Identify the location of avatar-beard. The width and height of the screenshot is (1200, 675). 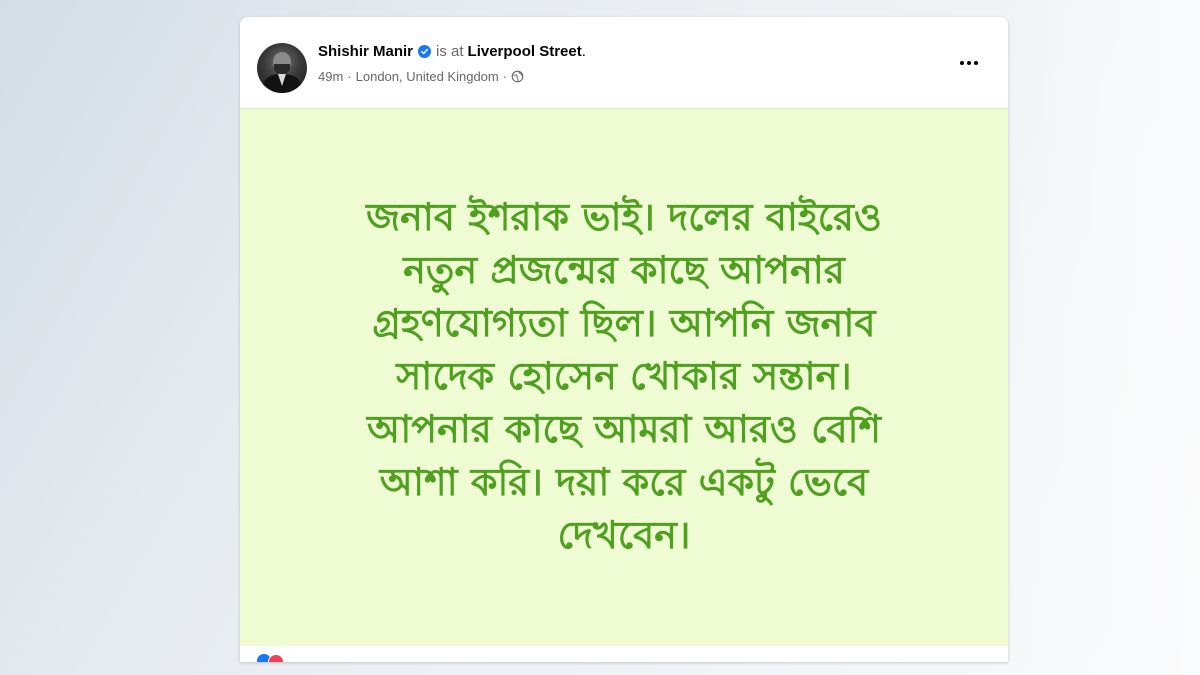
(282, 69).